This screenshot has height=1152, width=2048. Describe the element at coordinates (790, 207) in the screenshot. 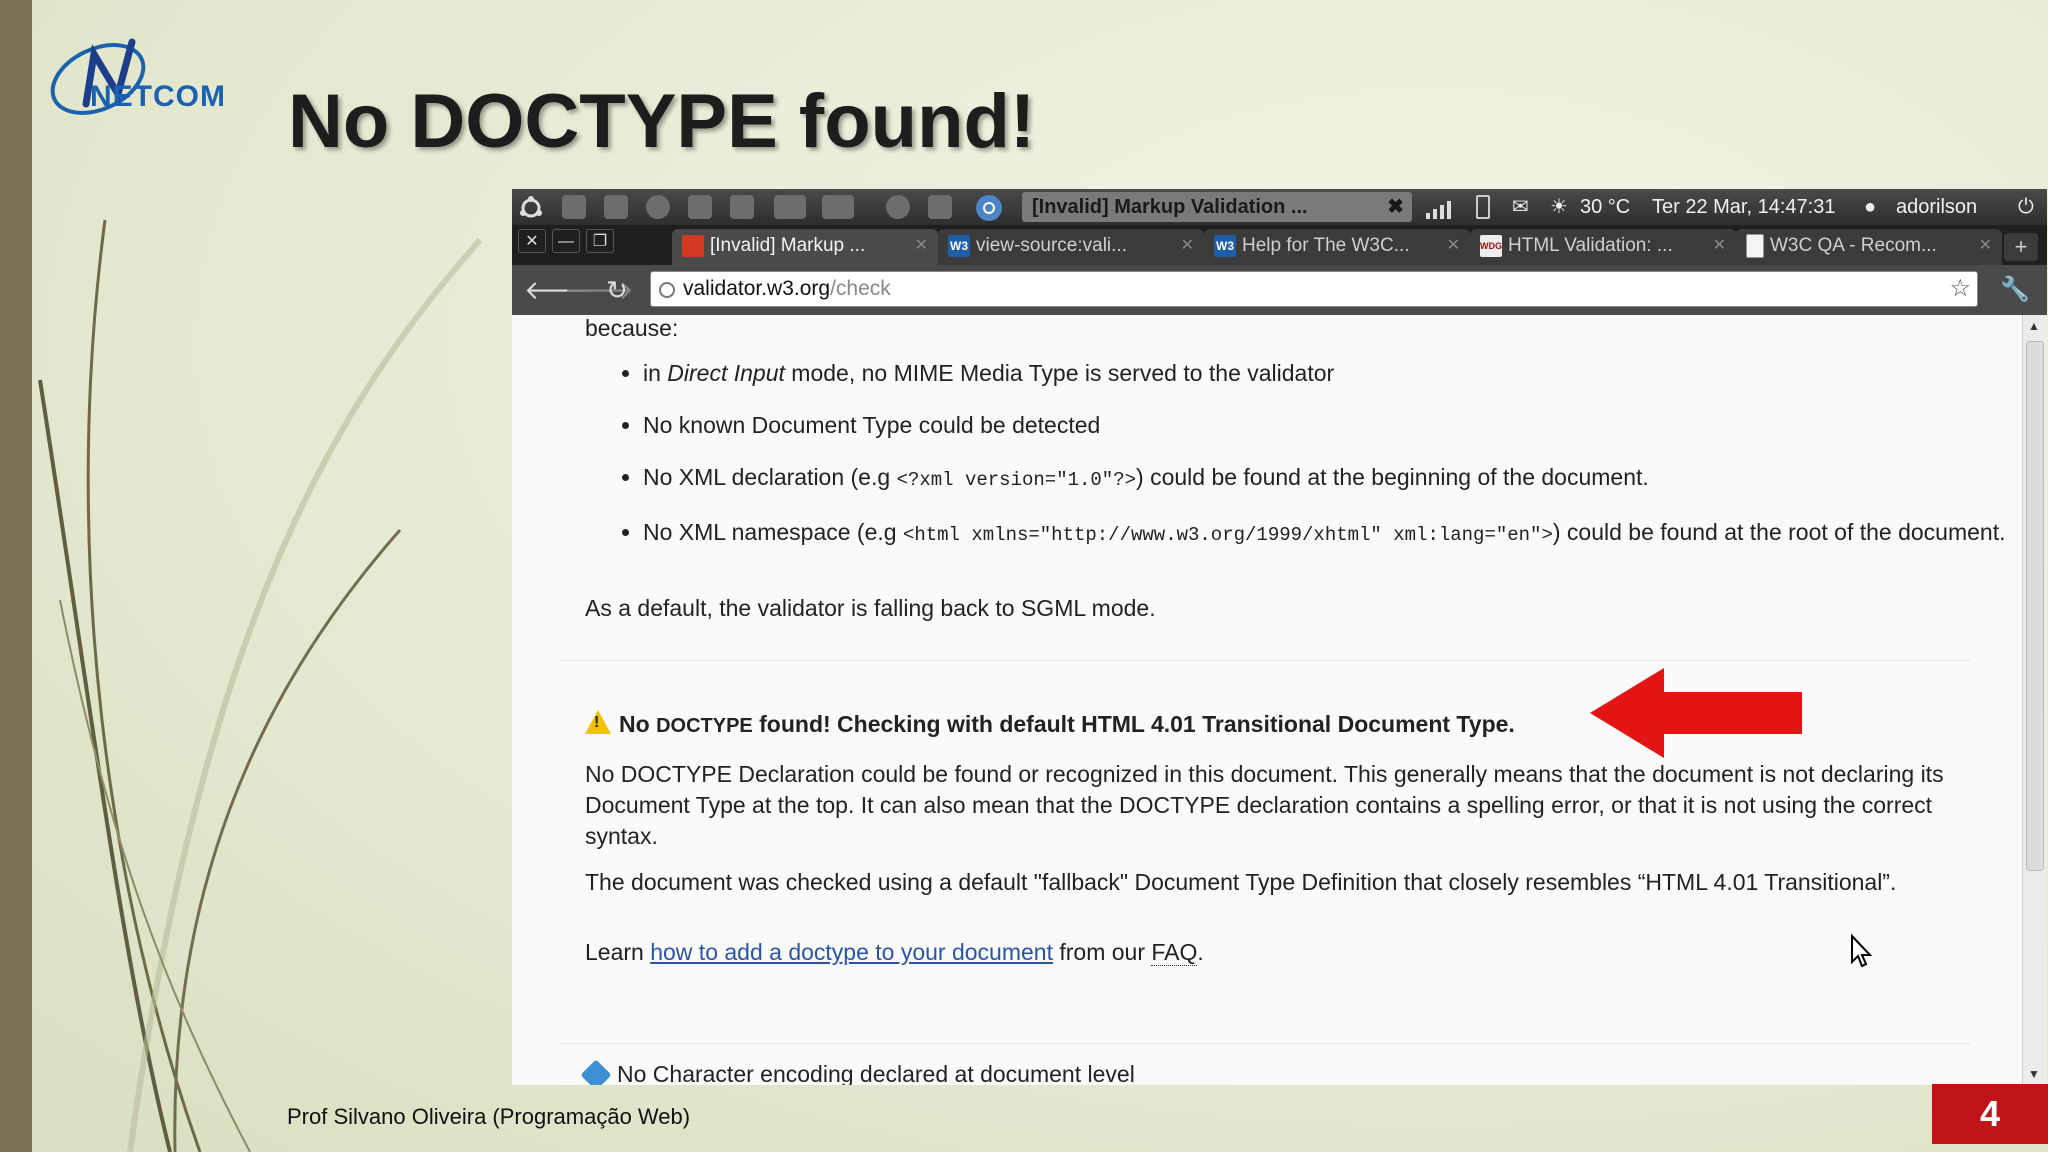

I see `list-icon` at that location.